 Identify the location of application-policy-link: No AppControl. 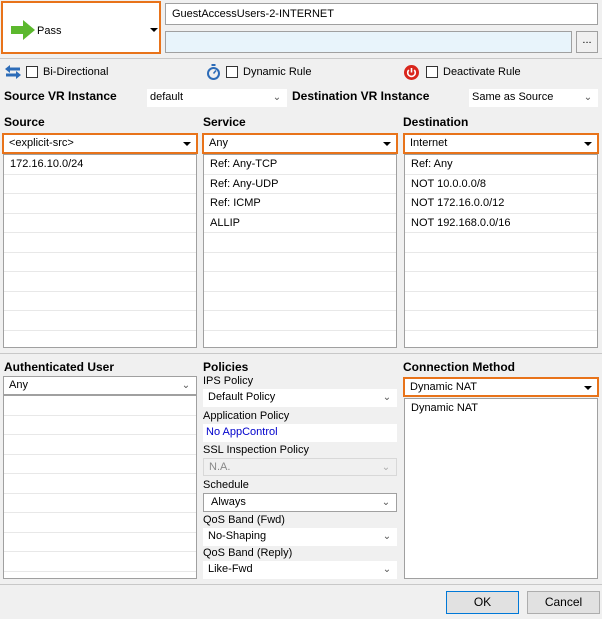
(300, 433).